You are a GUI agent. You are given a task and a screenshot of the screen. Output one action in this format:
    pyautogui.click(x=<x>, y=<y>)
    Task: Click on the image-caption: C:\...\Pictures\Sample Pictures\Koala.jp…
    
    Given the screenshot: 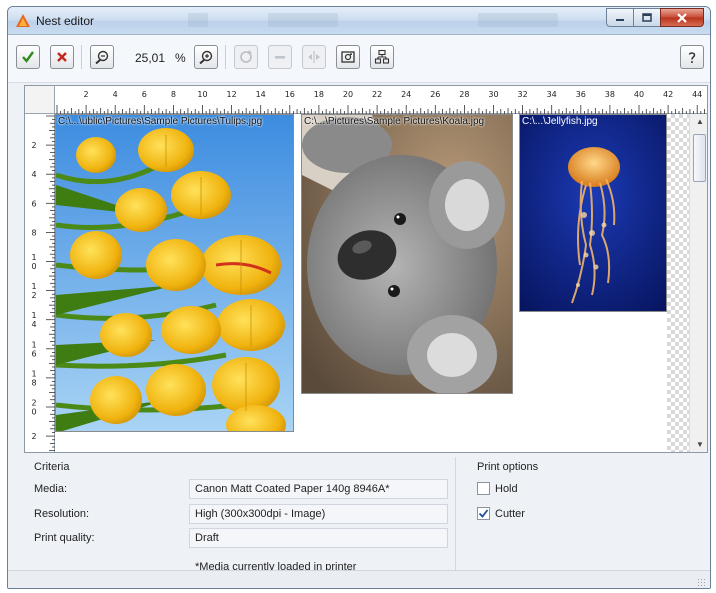 What is the action you would take?
    pyautogui.click(x=394, y=121)
    